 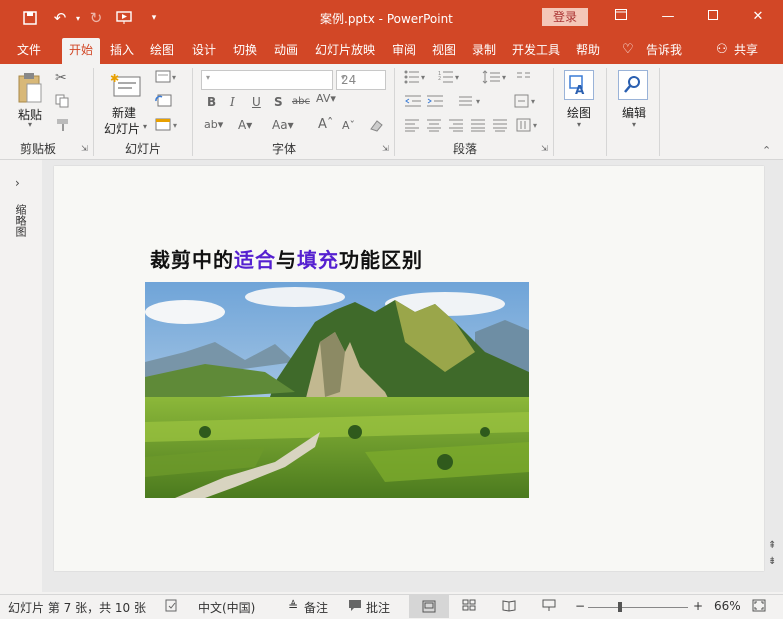 I want to click on strikethrough-icon: abc, so click(x=301, y=101).